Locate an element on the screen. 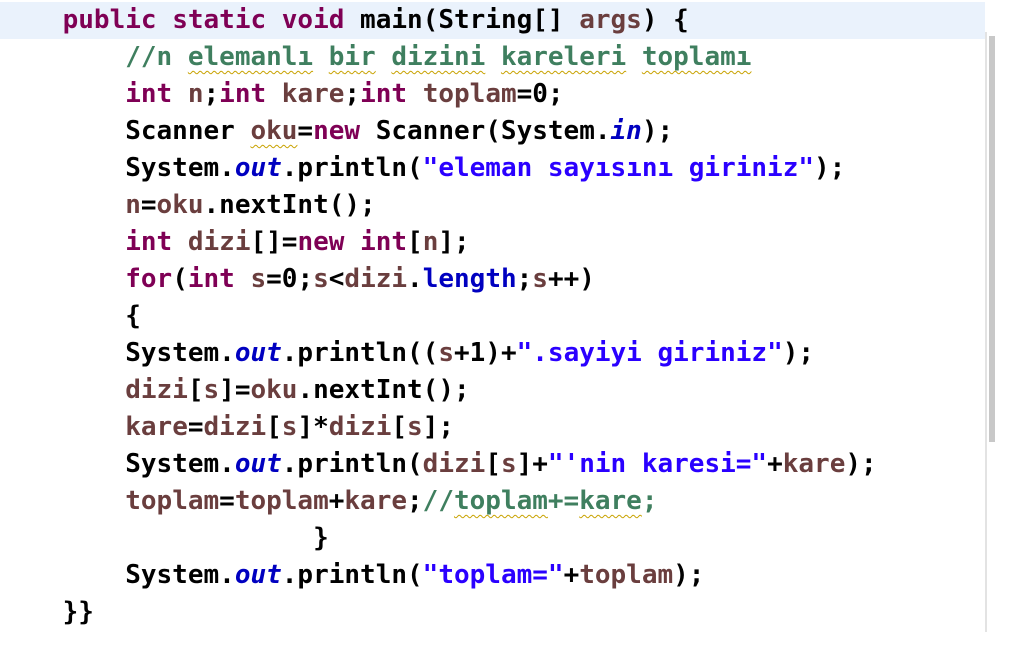 The width and height of the screenshot is (1011, 667). code-line: toplam=toplam+kare;//toplam+=kare; is located at coordinates (438, 501).